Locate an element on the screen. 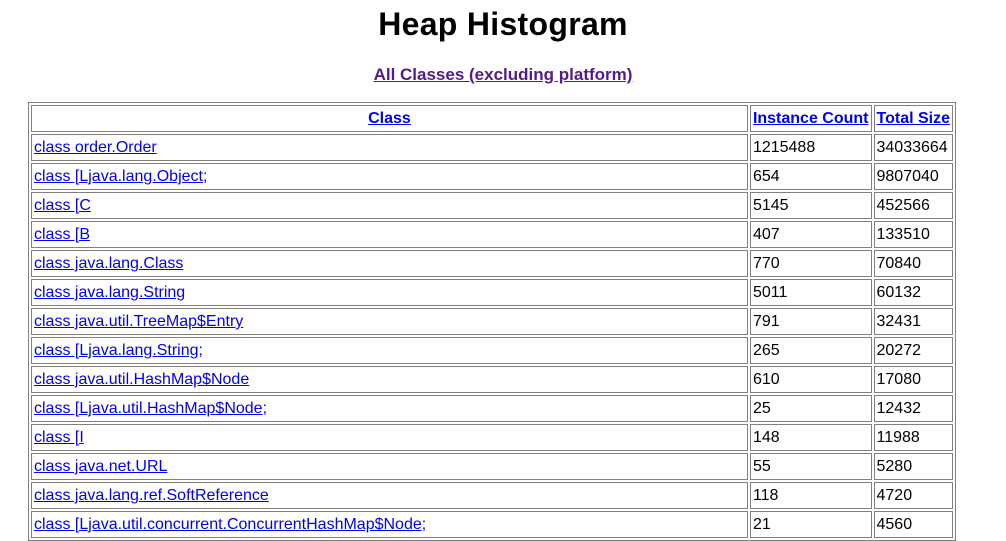 The height and width of the screenshot is (541, 1006). table-row: class [Ljava.lang.String; 265 20272 is located at coordinates (492, 350).